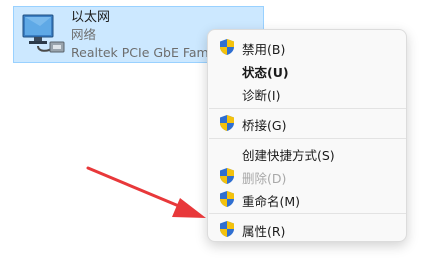  I want to click on red-arrow-icon, so click(146, 192).